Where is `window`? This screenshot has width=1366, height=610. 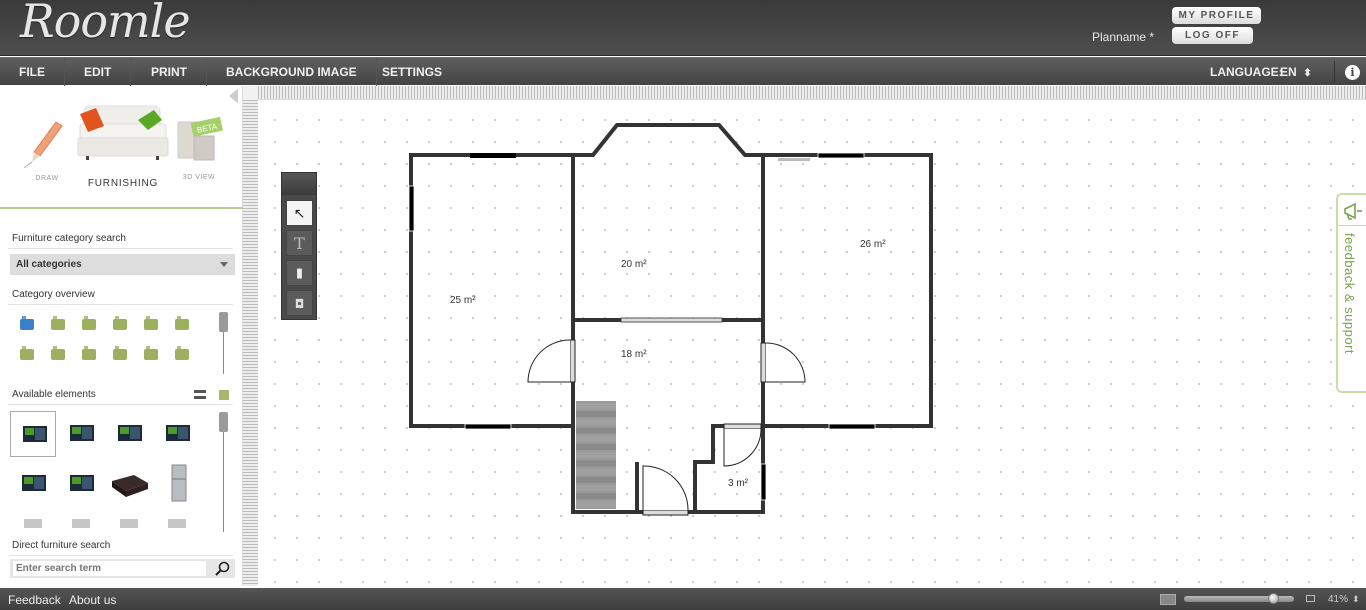 window is located at coordinates (763, 482).